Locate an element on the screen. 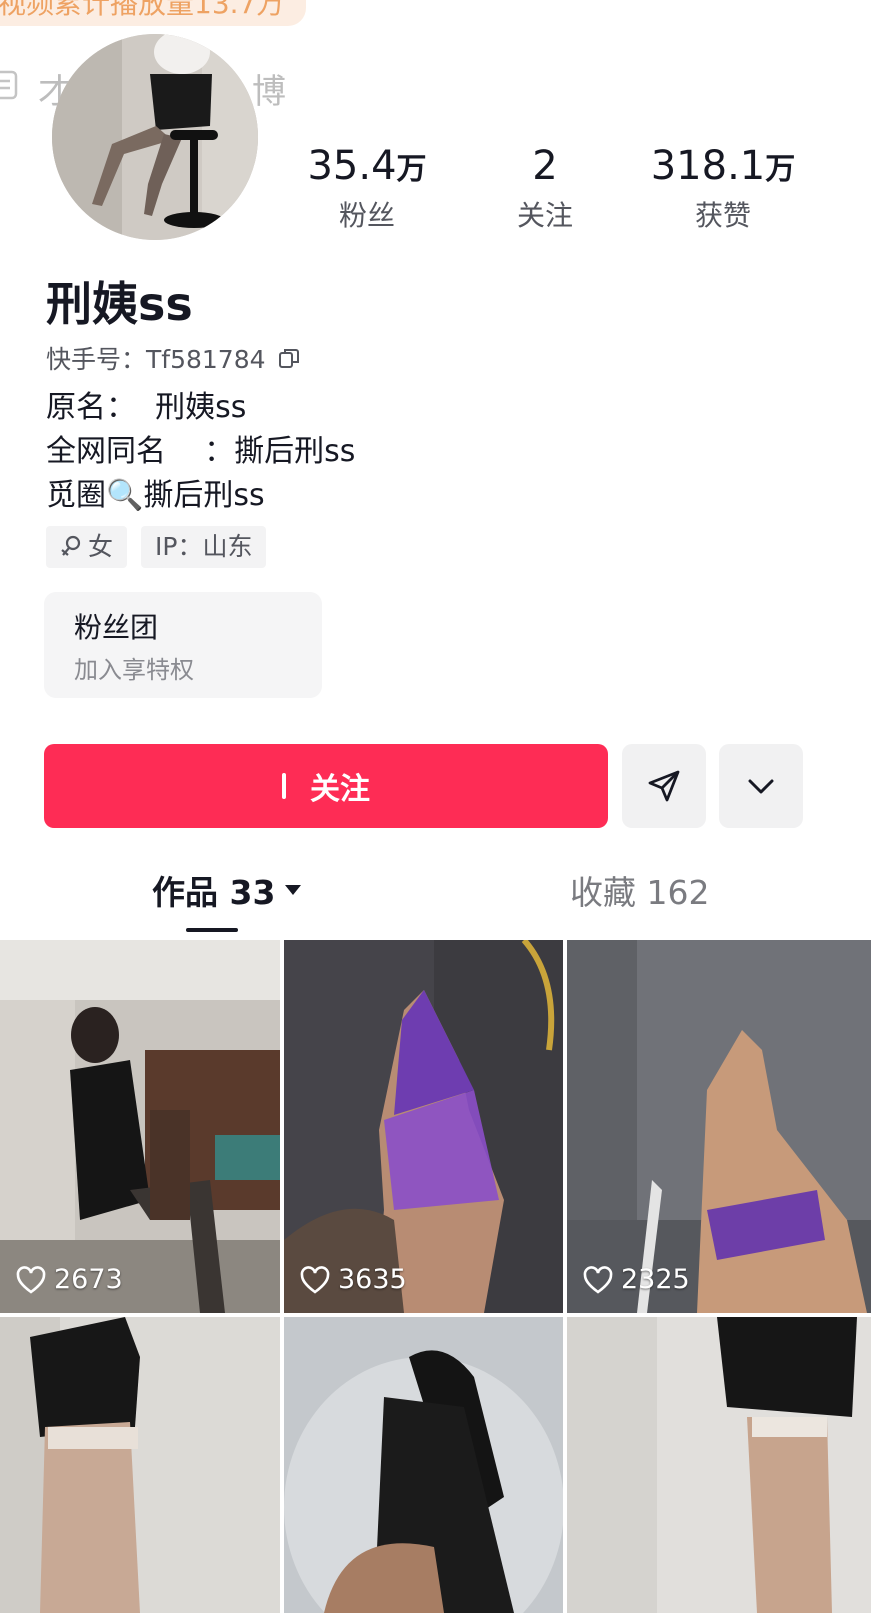 The width and height of the screenshot is (871, 1613). like-count: 2325 is located at coordinates (636, 1279).